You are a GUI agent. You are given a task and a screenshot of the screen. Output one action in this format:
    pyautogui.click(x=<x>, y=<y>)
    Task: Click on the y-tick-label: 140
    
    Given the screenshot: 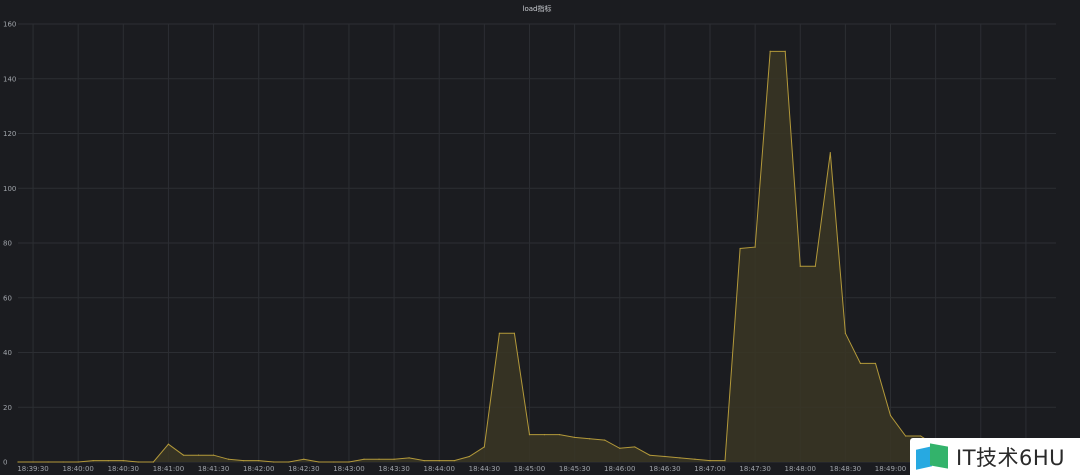 What is the action you would take?
    pyautogui.click(x=9, y=79)
    